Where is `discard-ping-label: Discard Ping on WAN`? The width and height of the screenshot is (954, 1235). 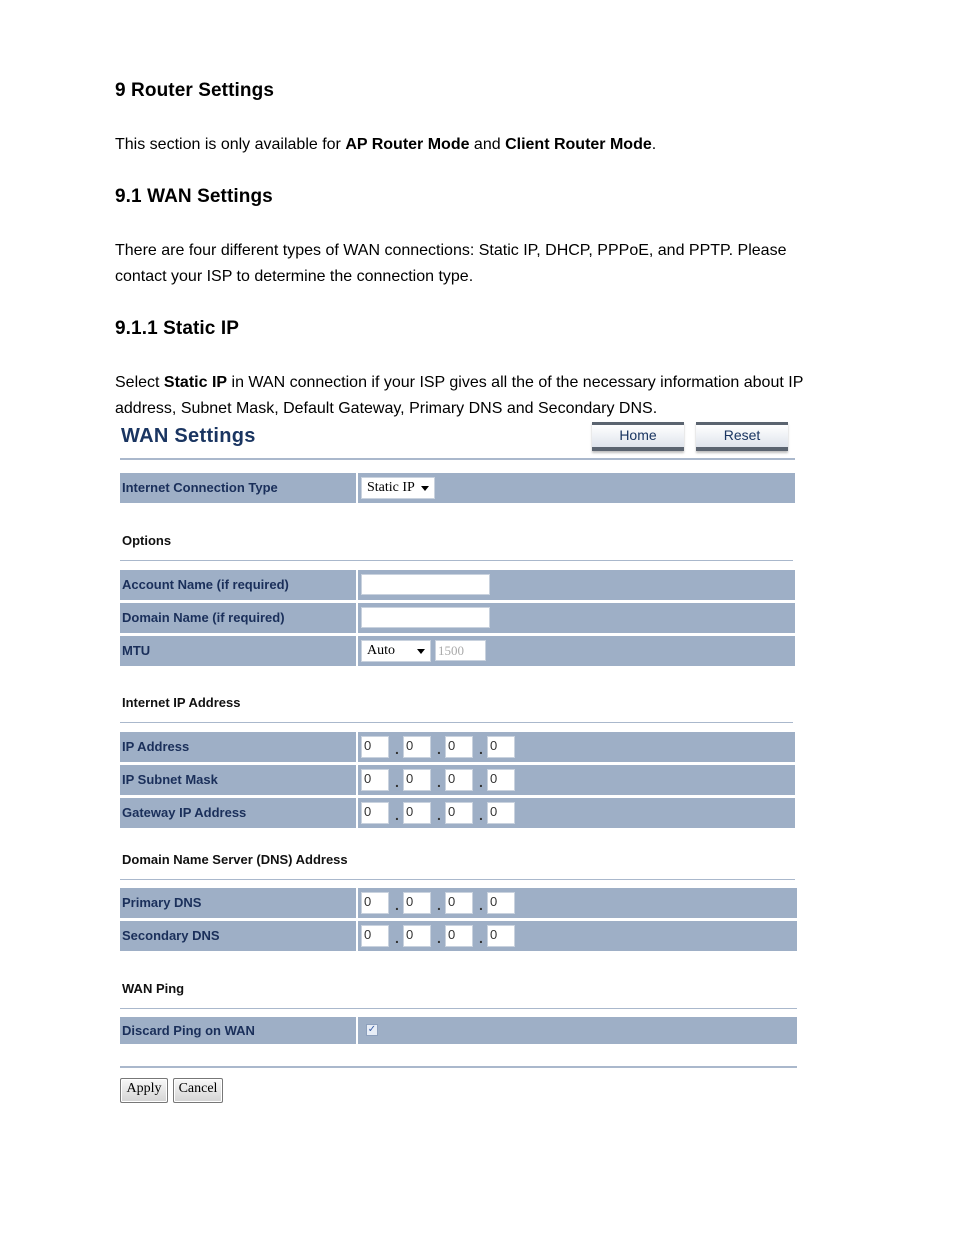 discard-ping-label: Discard Ping on WAN is located at coordinates (238, 1030).